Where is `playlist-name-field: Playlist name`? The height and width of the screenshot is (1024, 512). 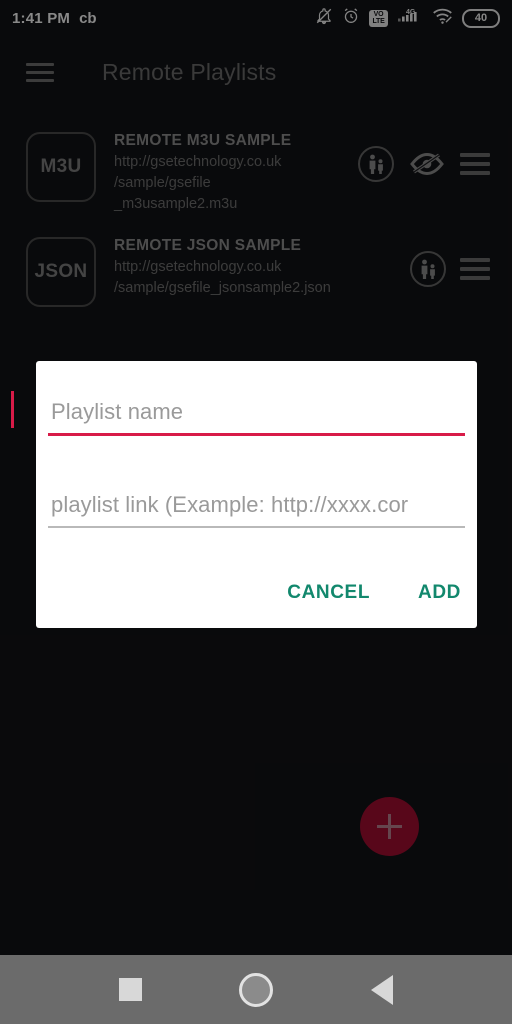
playlist-name-field: Playlist name is located at coordinates (256, 417).